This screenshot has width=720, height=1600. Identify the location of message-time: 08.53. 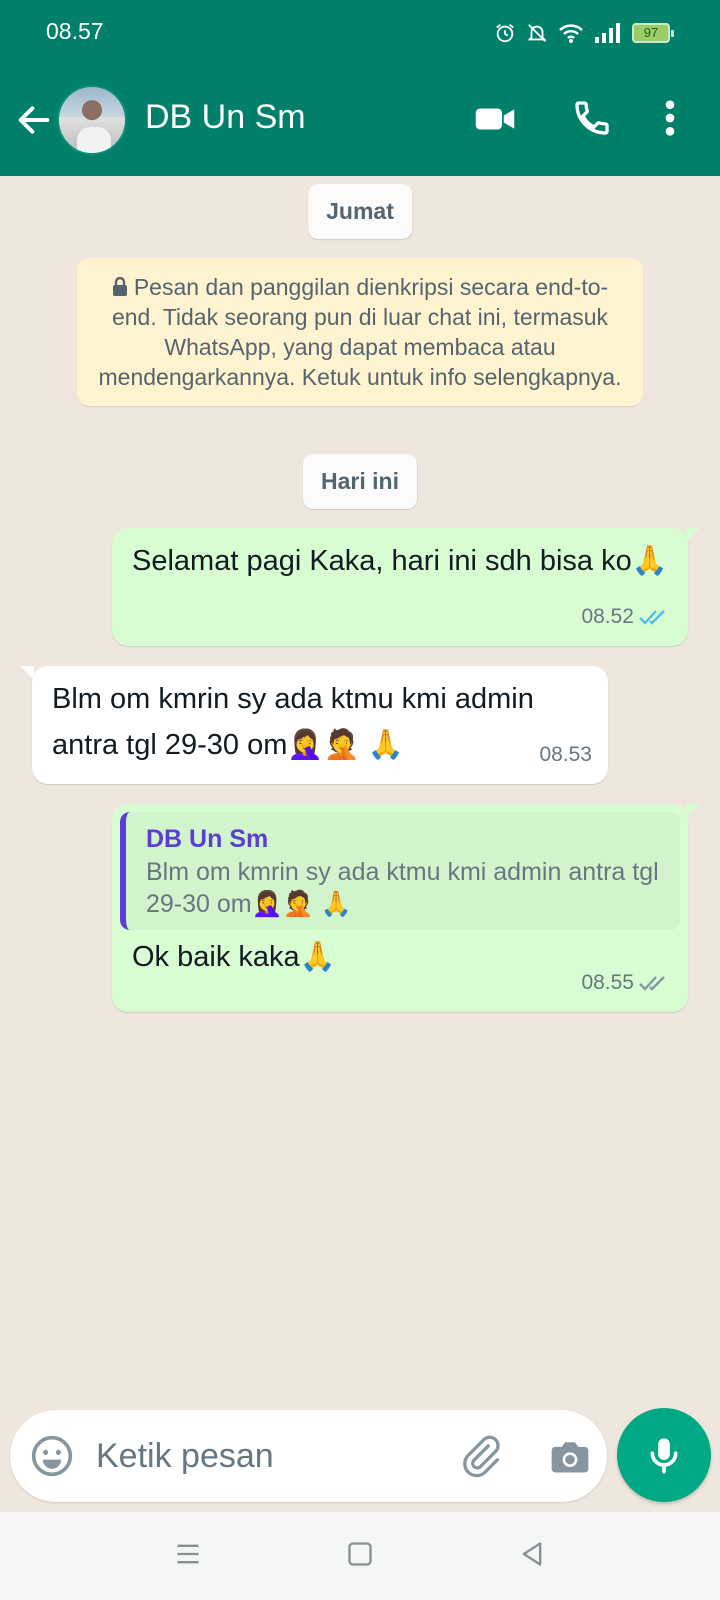
(565, 754).